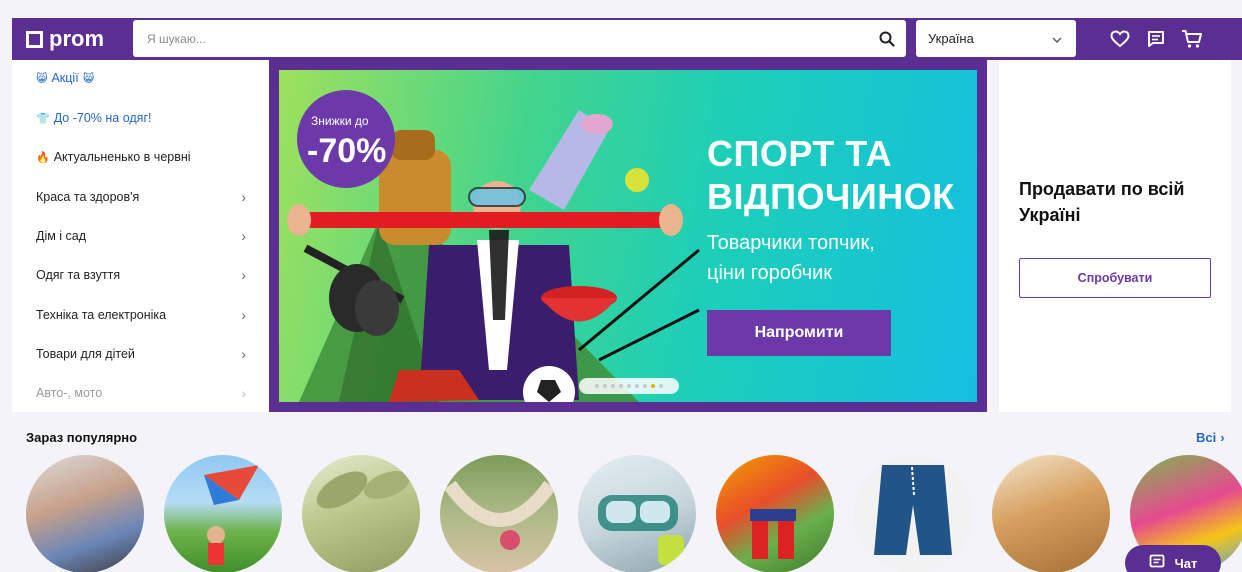  I want to click on region-select: Україна, so click(996, 38).